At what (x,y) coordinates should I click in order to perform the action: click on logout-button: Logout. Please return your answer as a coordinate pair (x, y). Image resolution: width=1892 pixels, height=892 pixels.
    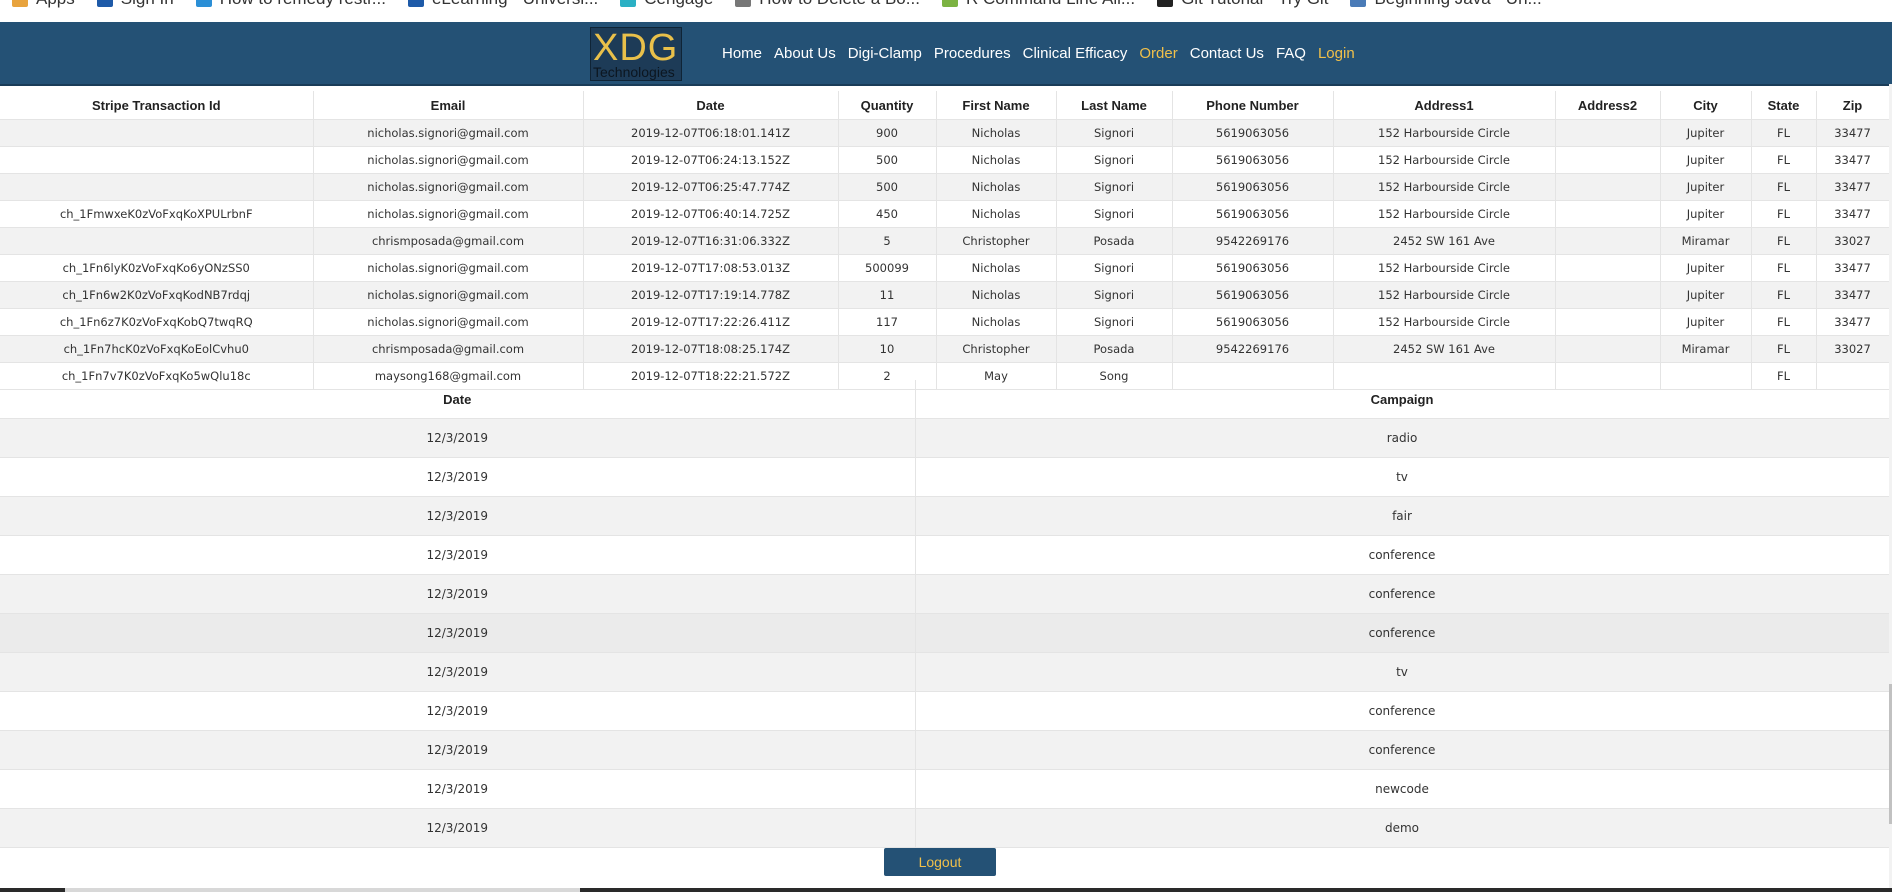
    Looking at the image, I should click on (940, 862).